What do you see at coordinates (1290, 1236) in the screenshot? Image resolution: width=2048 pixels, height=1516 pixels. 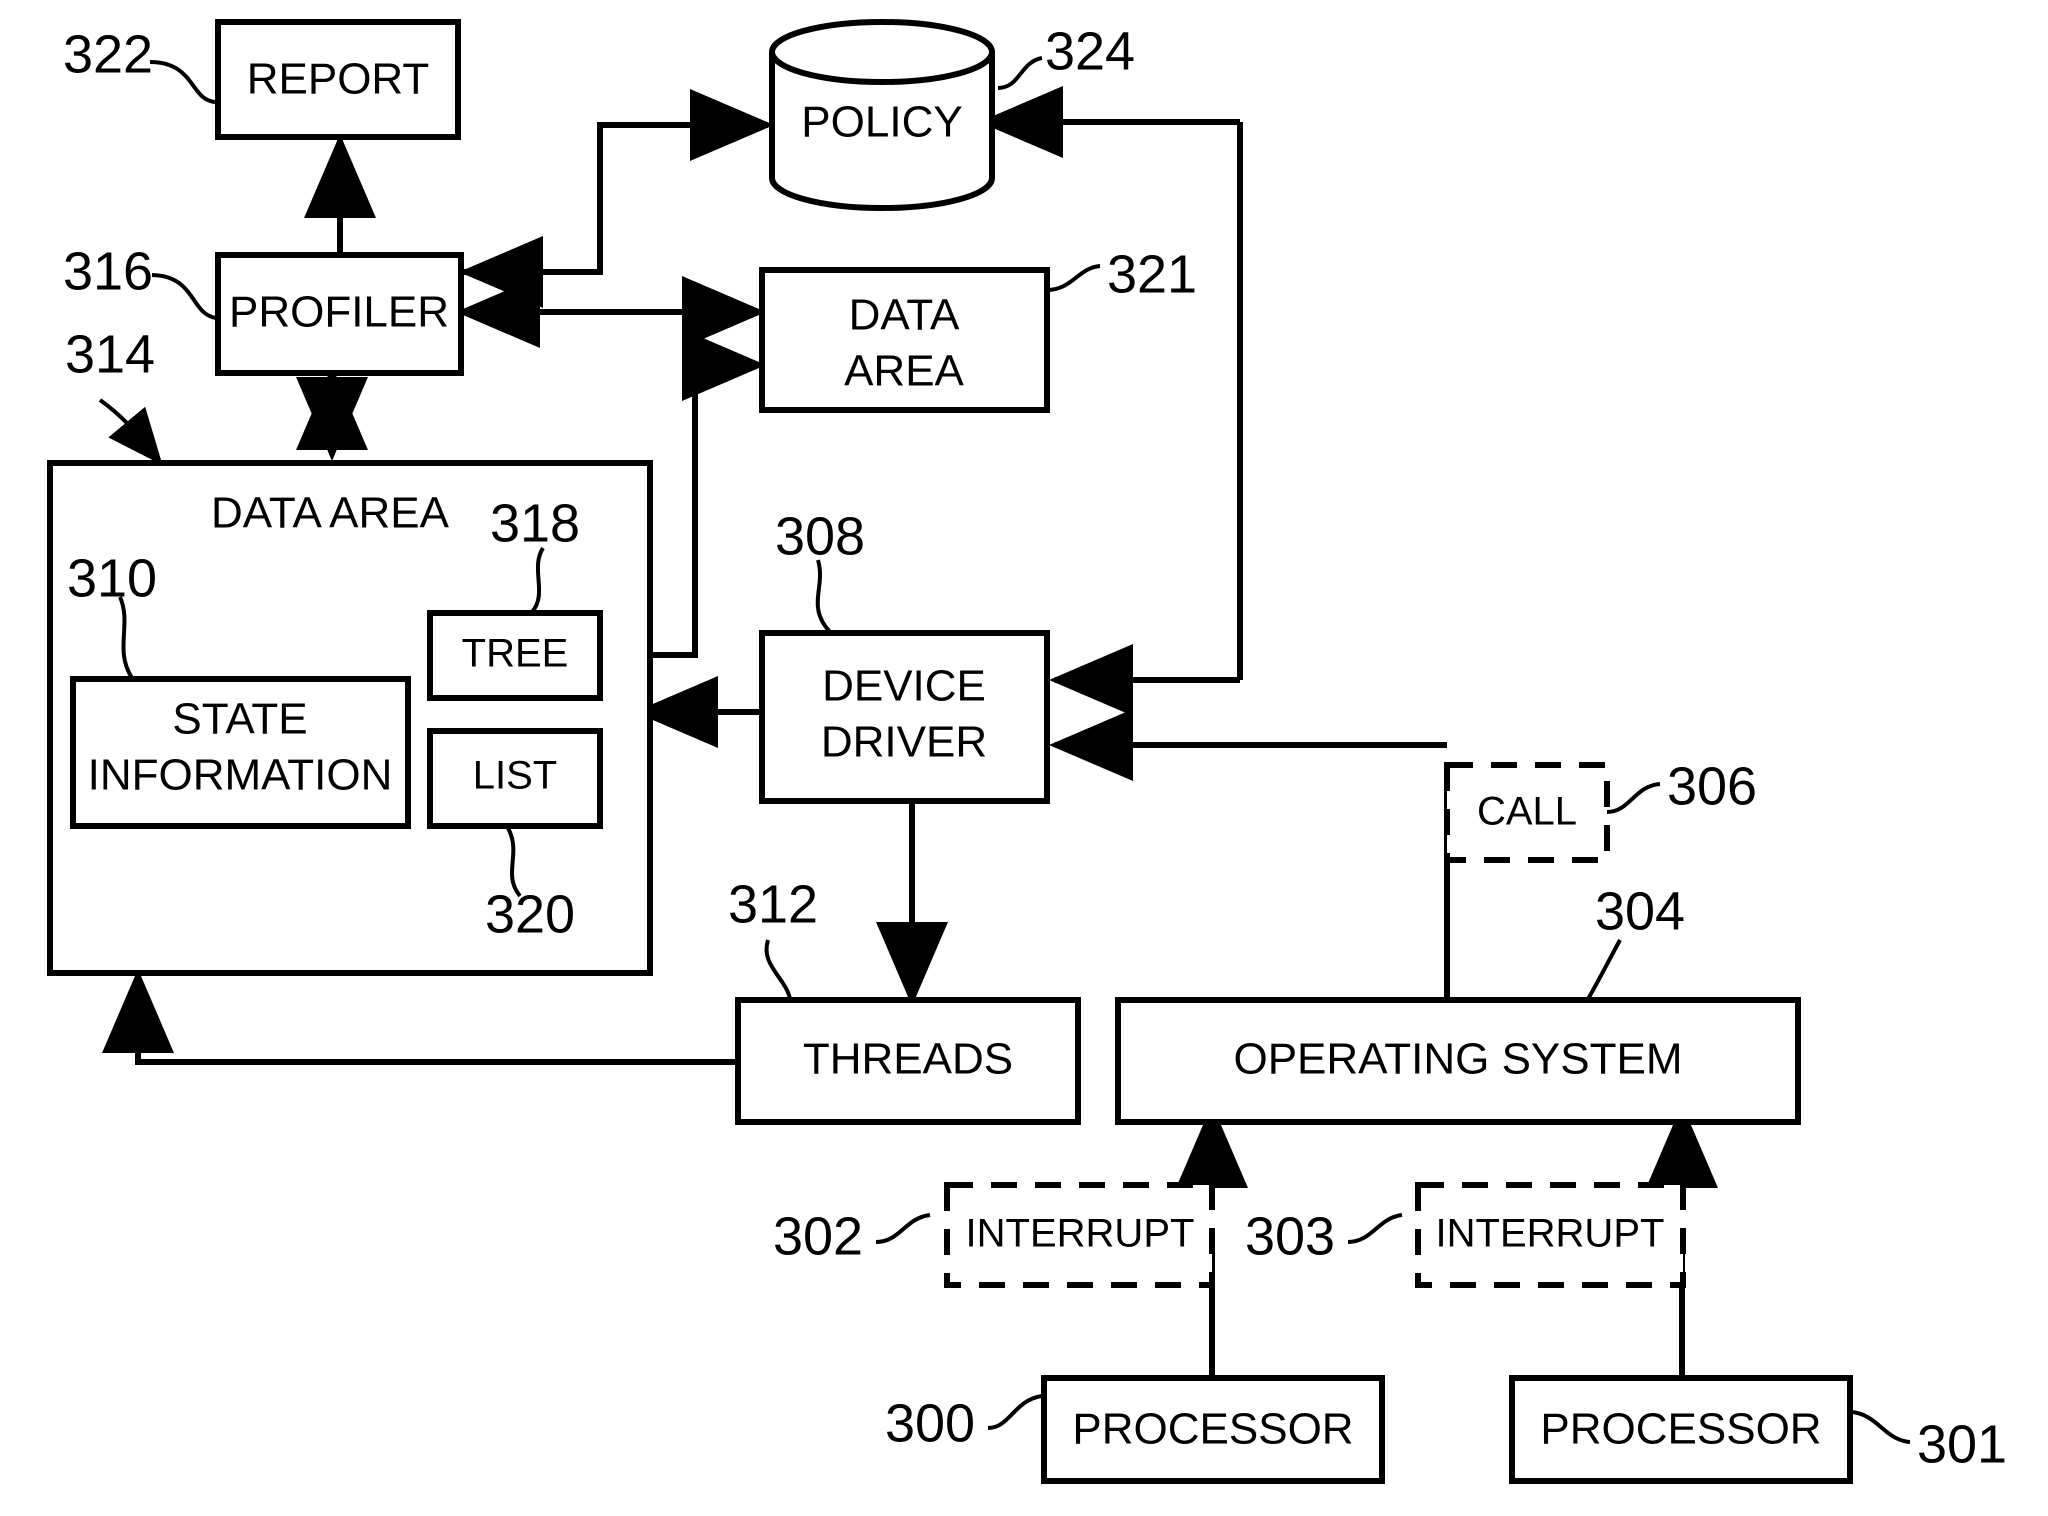 I see `ref-numeral-303: 303` at bounding box center [1290, 1236].